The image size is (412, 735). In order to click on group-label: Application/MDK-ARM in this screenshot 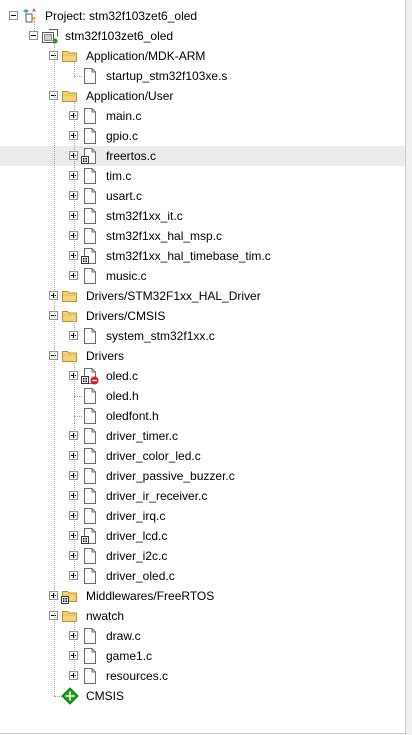, I will do `click(146, 56)`.